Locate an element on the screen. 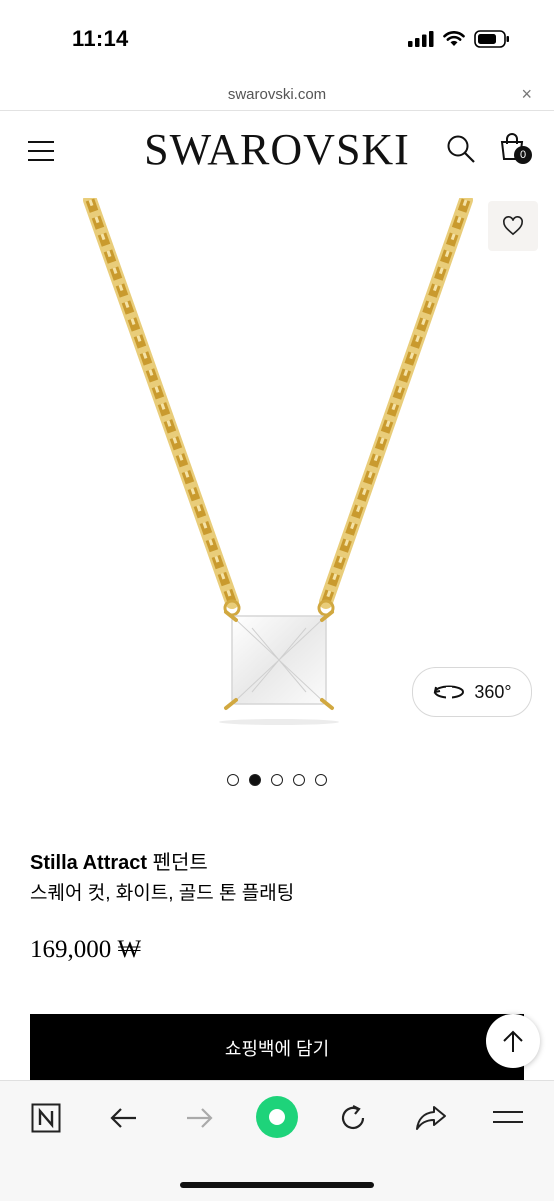  naver-home-button is located at coordinates (46, 1118).